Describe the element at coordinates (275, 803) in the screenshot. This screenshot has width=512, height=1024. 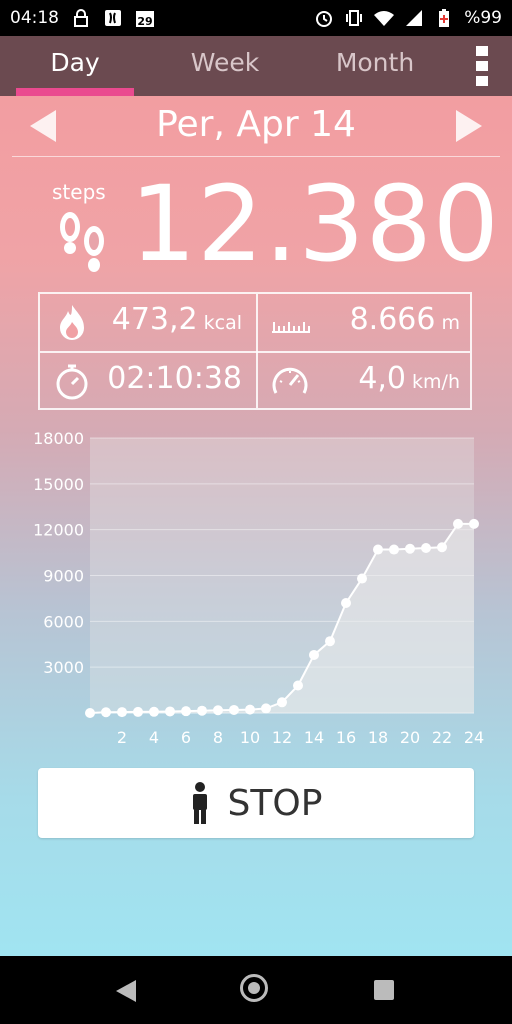
I see `stop-label: STOP` at that location.